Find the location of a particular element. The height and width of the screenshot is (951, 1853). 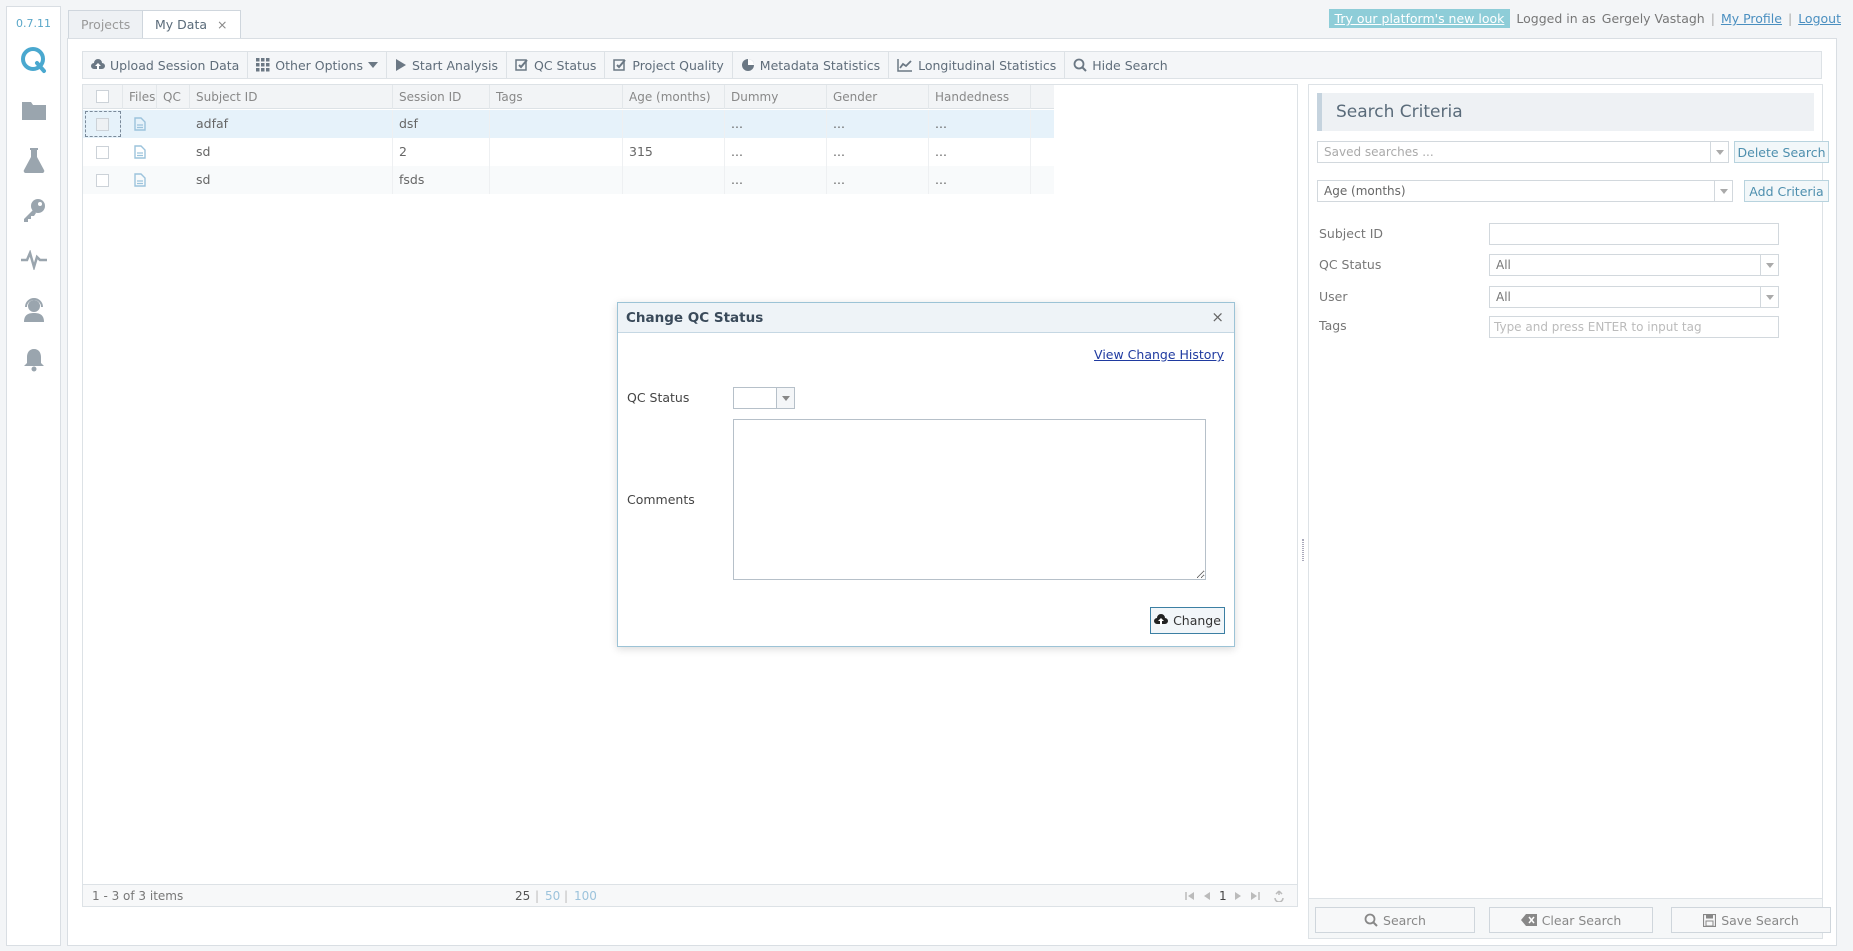

tags-placeholder: Type and press ENTER to input tag is located at coordinates (1598, 327).